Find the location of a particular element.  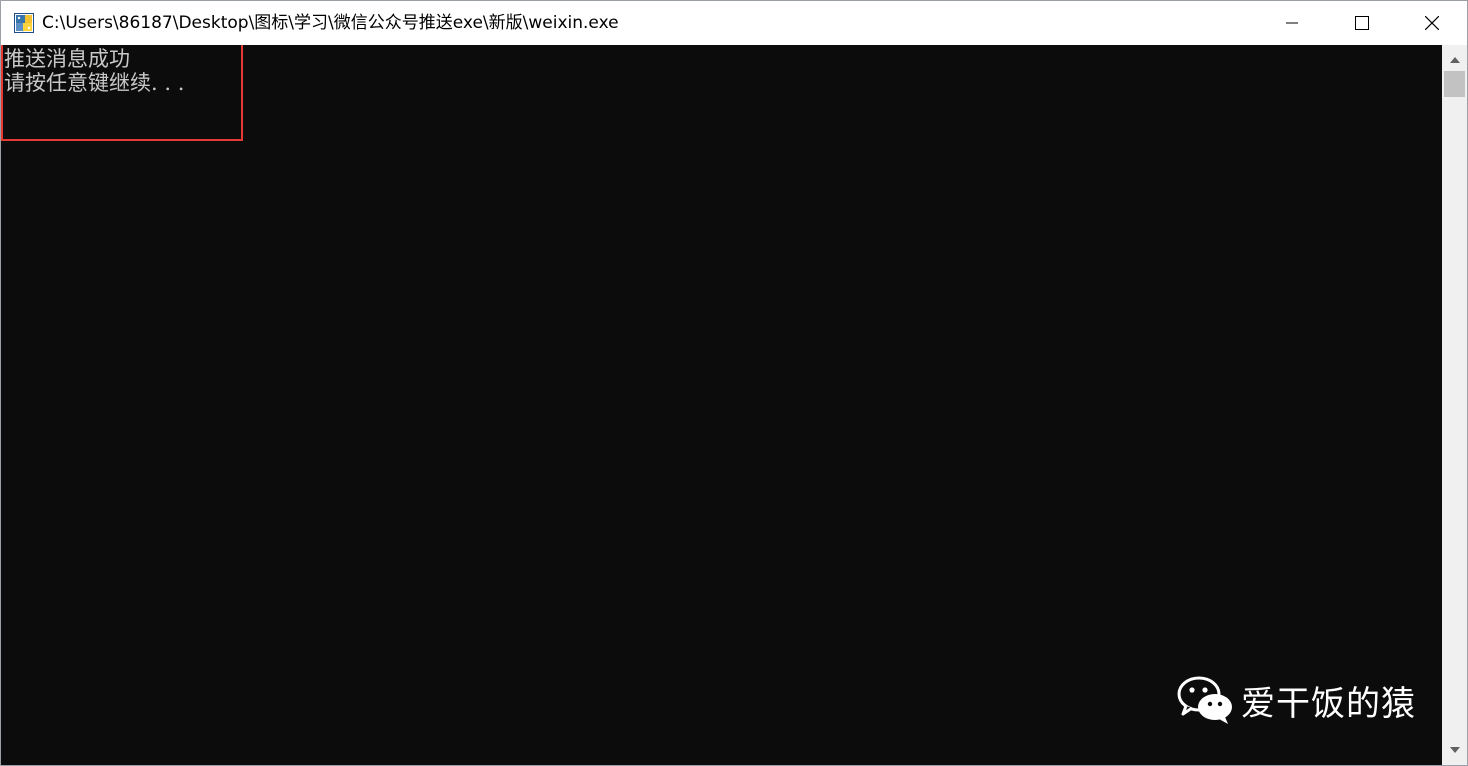

watermark: 爱干饭的猿 is located at coordinates (1296, 700).